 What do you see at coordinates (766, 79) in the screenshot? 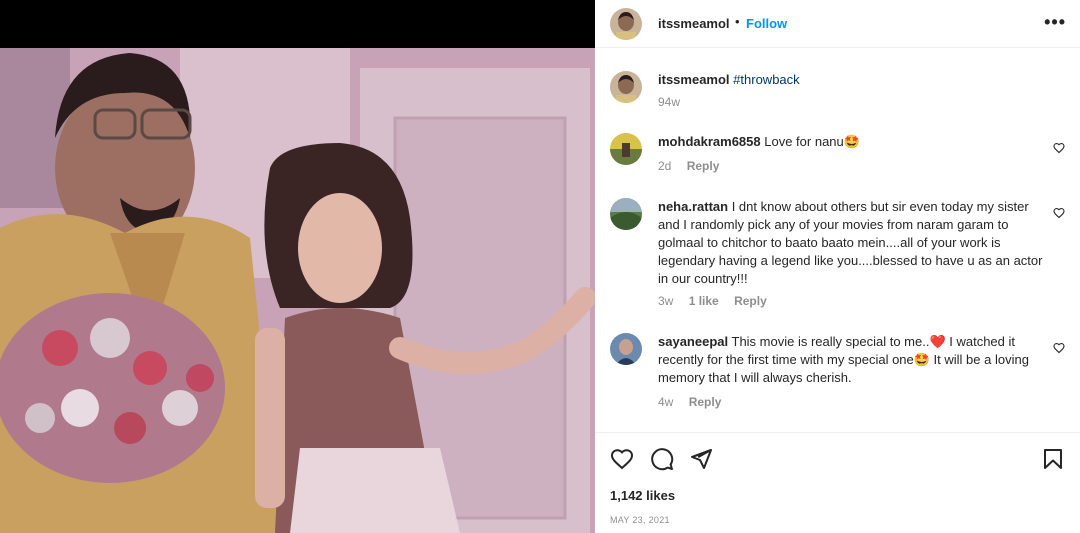
I see `caption-hashtag: #throwback` at bounding box center [766, 79].